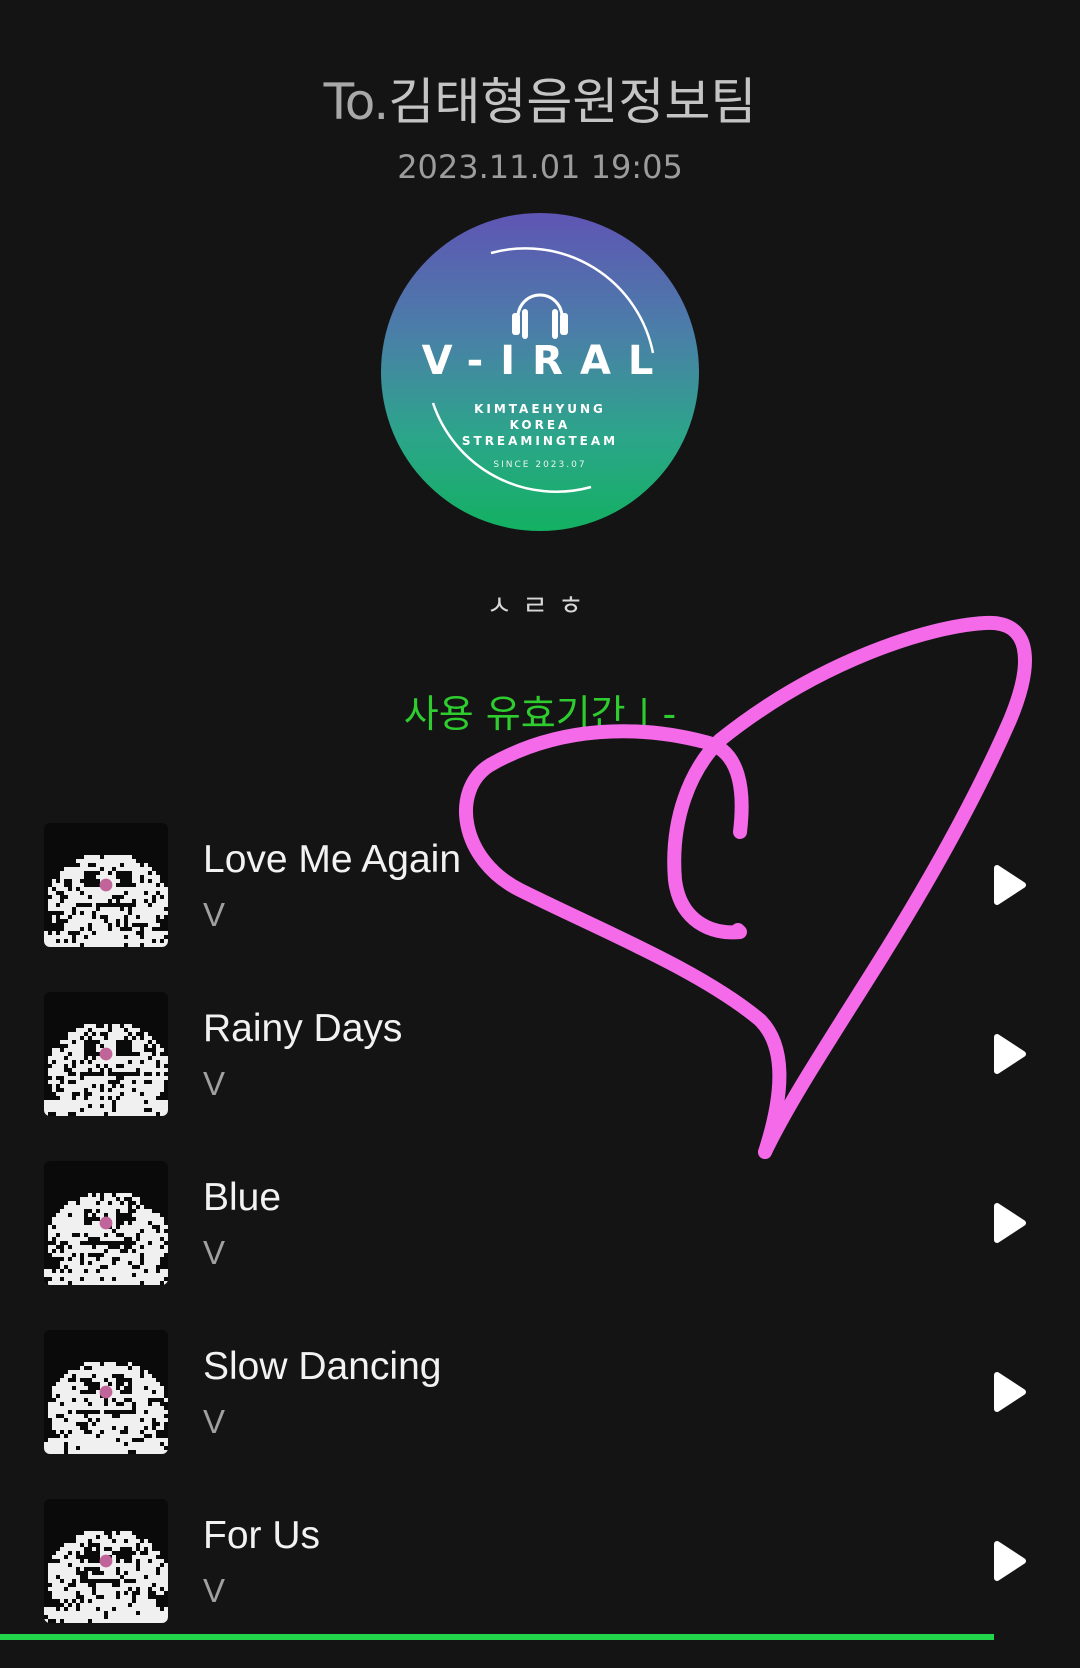 This screenshot has height=1668, width=1080. I want to click on recipient-title: To.김태형음원정보팀, so click(540, 98).